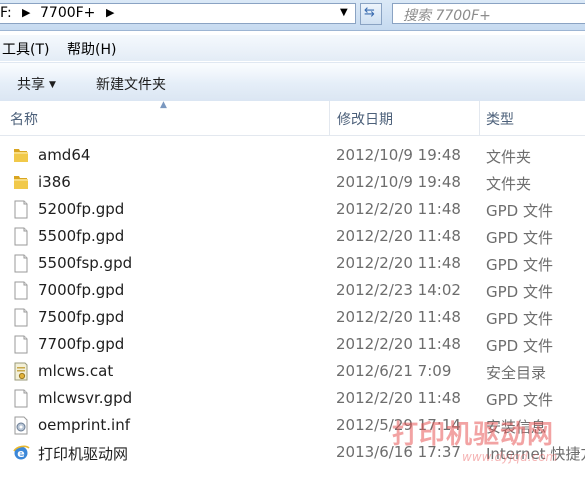 This screenshot has width=585, height=478. What do you see at coordinates (81, 209) in the screenshot?
I see `file-name: 5200fp.gpd` at bounding box center [81, 209].